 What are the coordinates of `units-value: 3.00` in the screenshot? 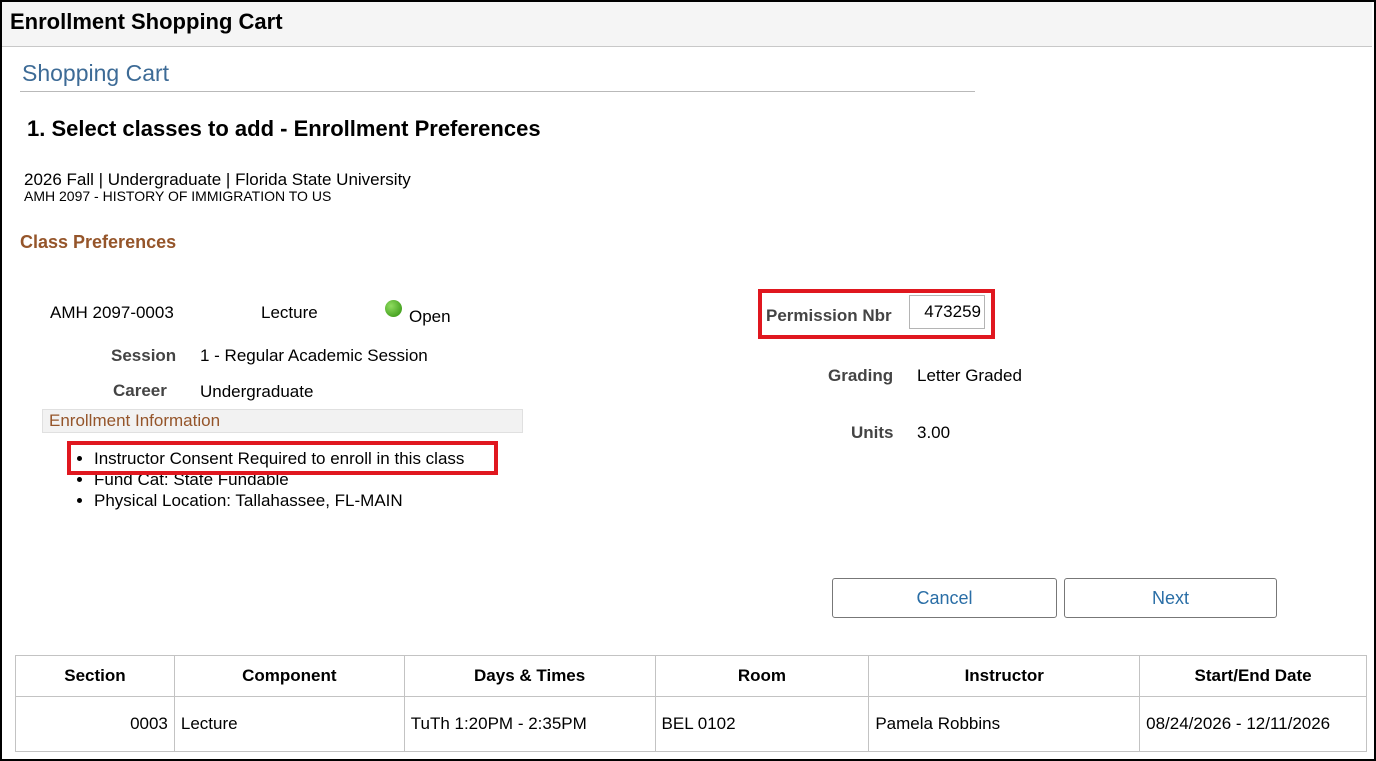 It's located at (934, 432).